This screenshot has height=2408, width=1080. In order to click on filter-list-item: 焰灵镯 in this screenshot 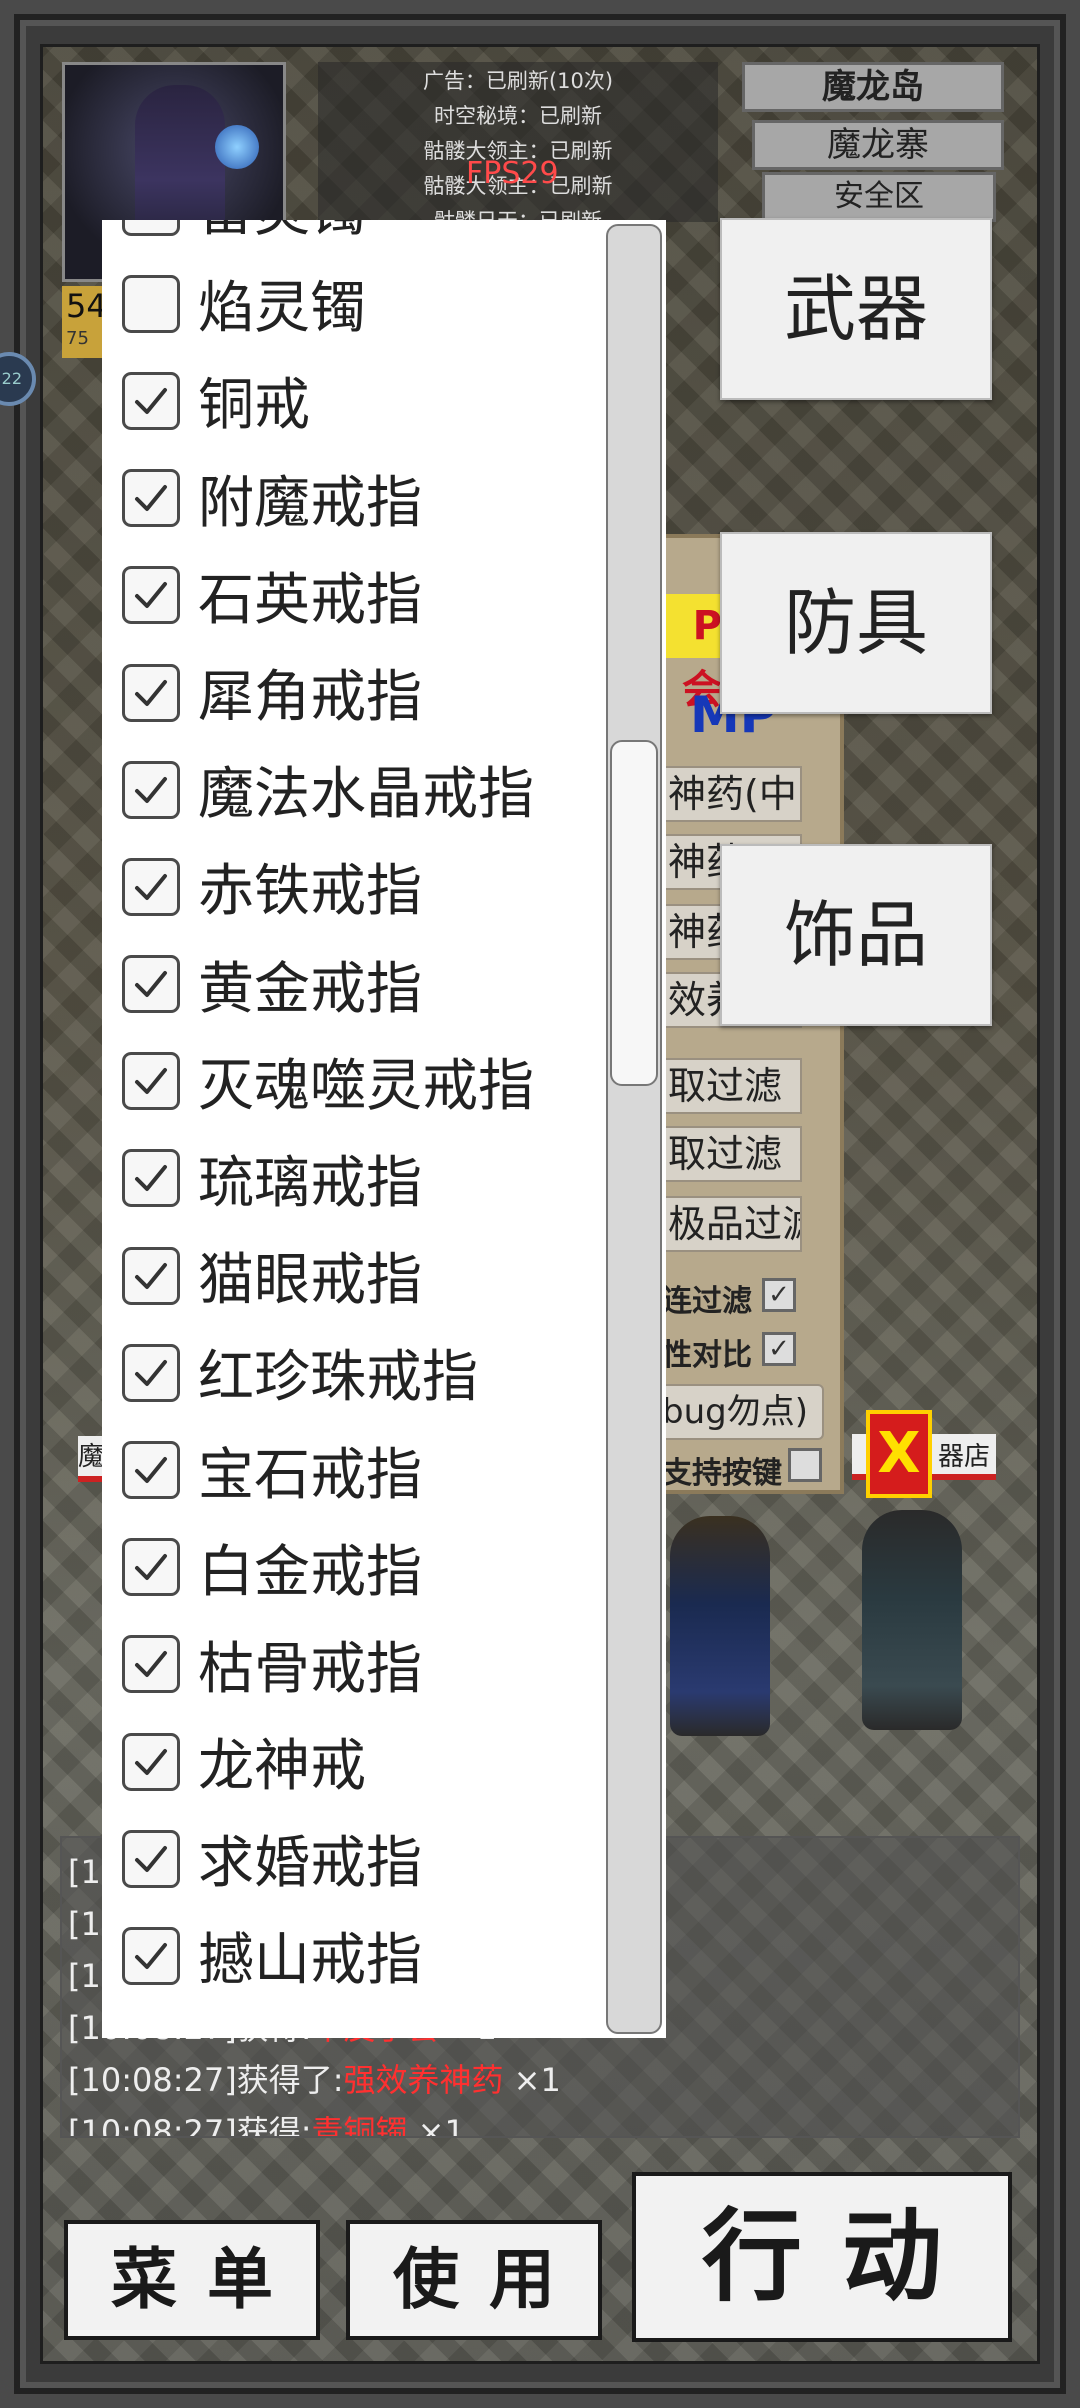, I will do `click(352, 303)`.